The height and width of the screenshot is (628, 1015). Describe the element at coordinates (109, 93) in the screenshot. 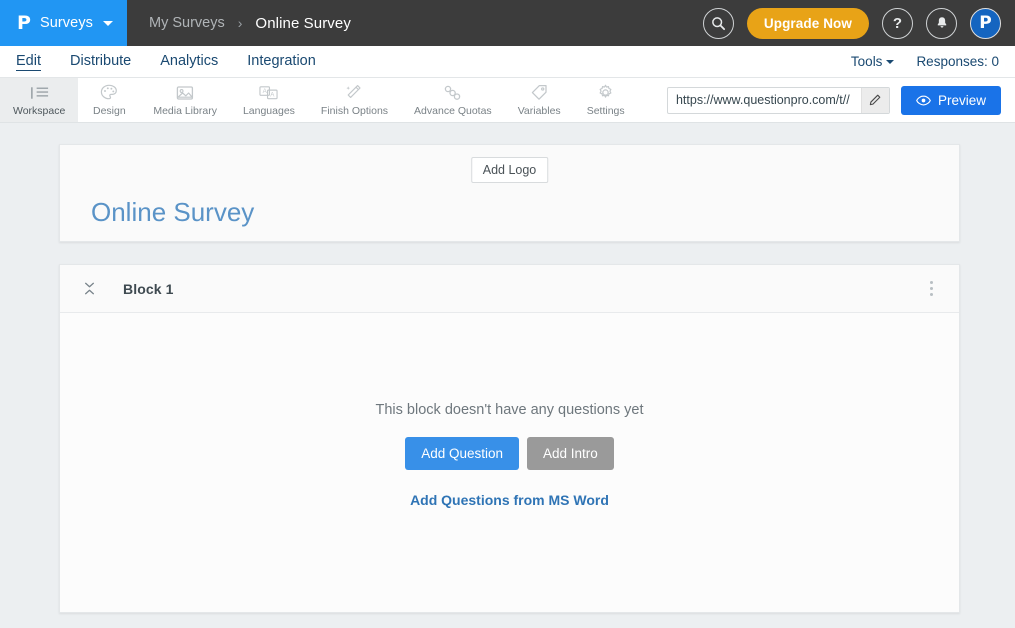

I see `palette-icon` at that location.